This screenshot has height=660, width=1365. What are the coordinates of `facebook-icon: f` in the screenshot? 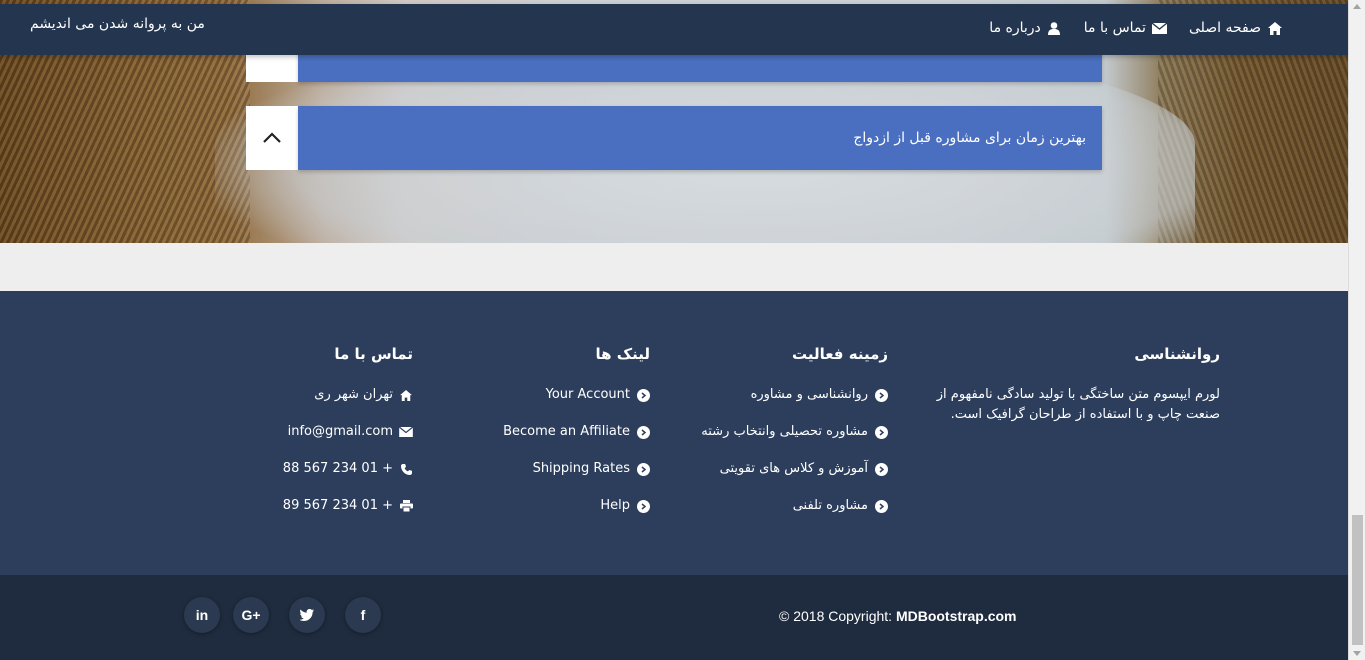 It's located at (363, 615).